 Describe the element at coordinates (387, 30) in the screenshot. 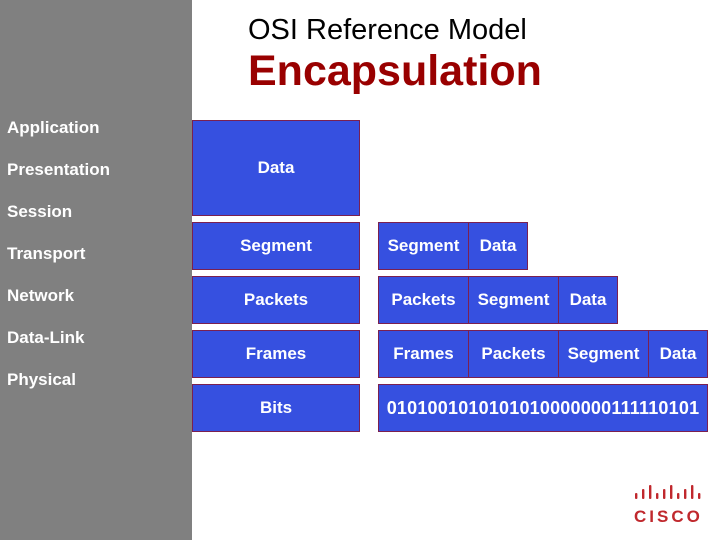

I see `page-title: OSI Reference Model` at that location.